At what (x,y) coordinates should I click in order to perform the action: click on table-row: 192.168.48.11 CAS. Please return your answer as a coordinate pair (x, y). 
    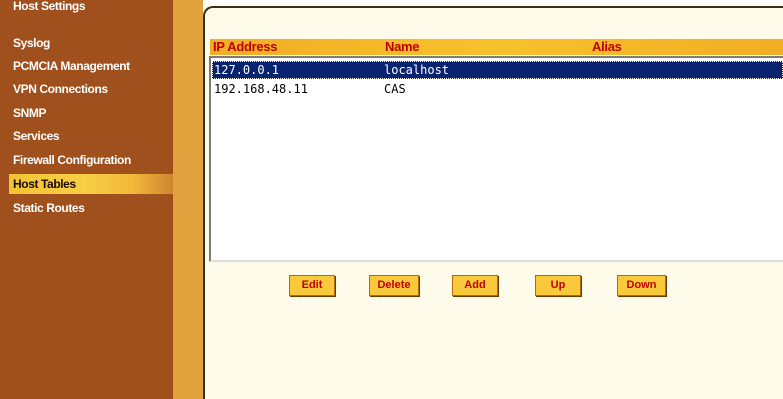
    Looking at the image, I should click on (497, 89).